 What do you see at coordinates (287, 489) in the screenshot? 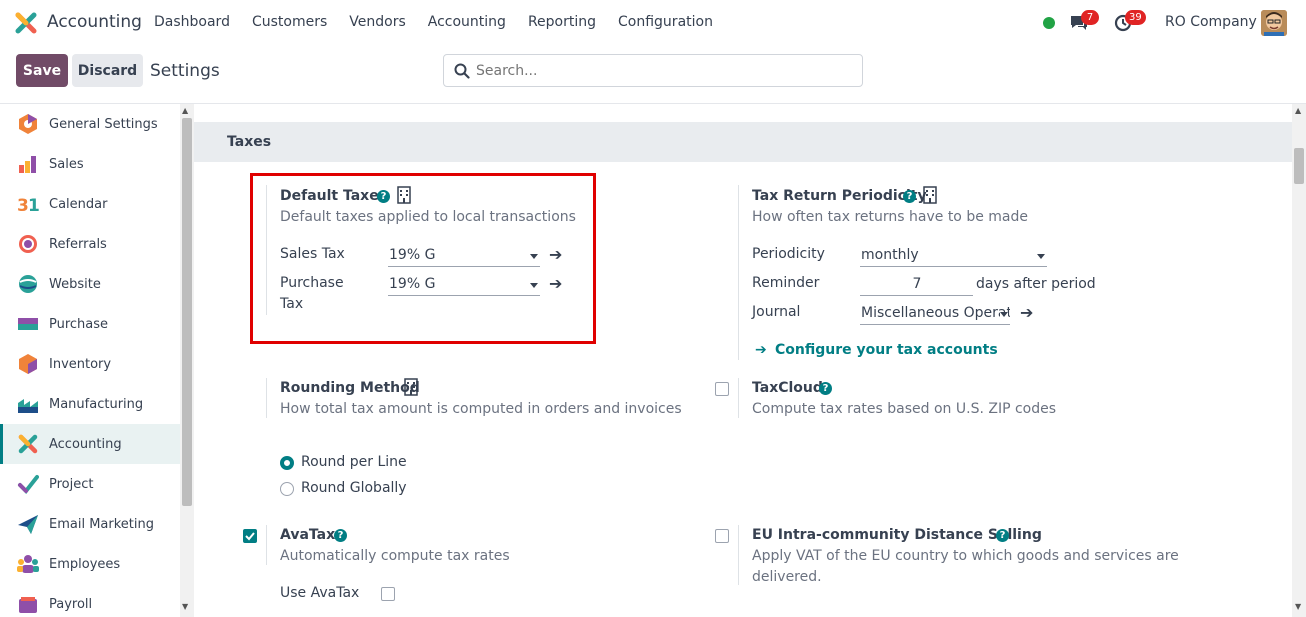
I see `round-globally-radio` at bounding box center [287, 489].